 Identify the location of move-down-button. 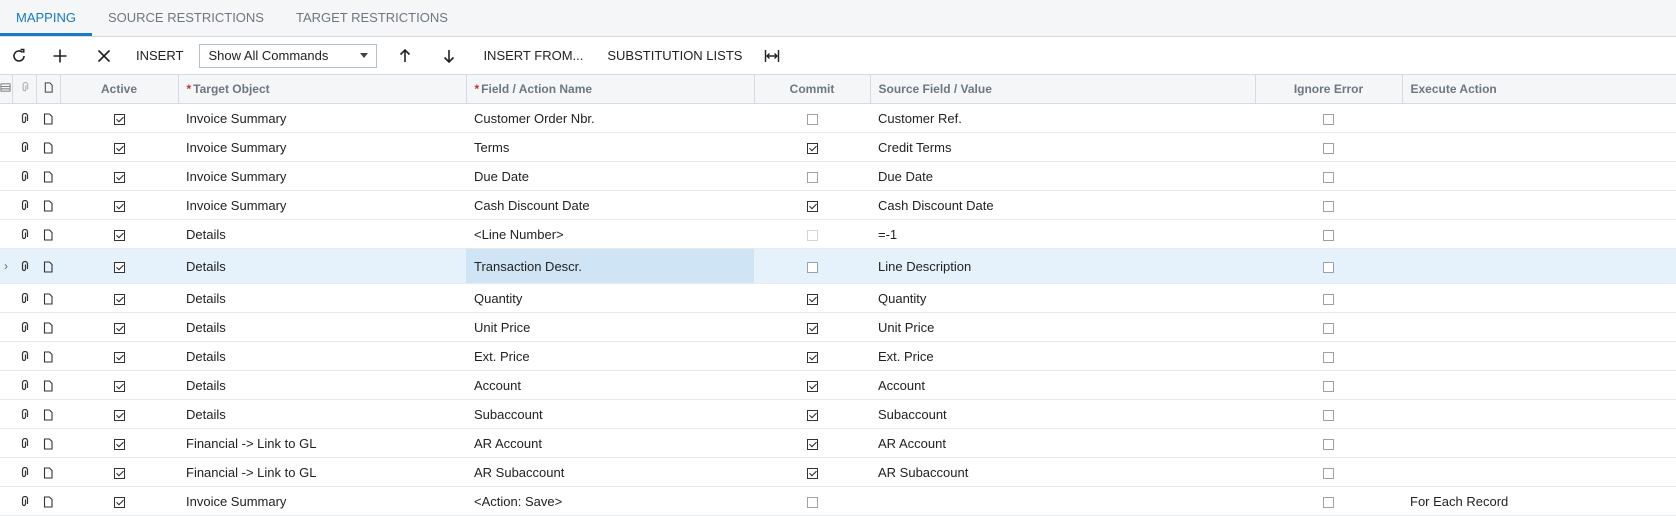
(449, 56).